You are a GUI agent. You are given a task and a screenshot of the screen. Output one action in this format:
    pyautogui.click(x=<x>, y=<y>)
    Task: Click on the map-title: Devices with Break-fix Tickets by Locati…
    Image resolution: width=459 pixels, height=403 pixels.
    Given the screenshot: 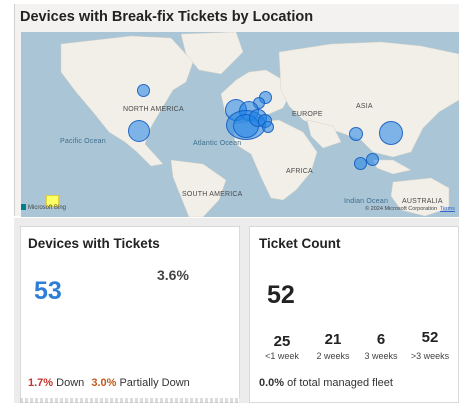 What is the action you would take?
    pyautogui.click(x=167, y=17)
    